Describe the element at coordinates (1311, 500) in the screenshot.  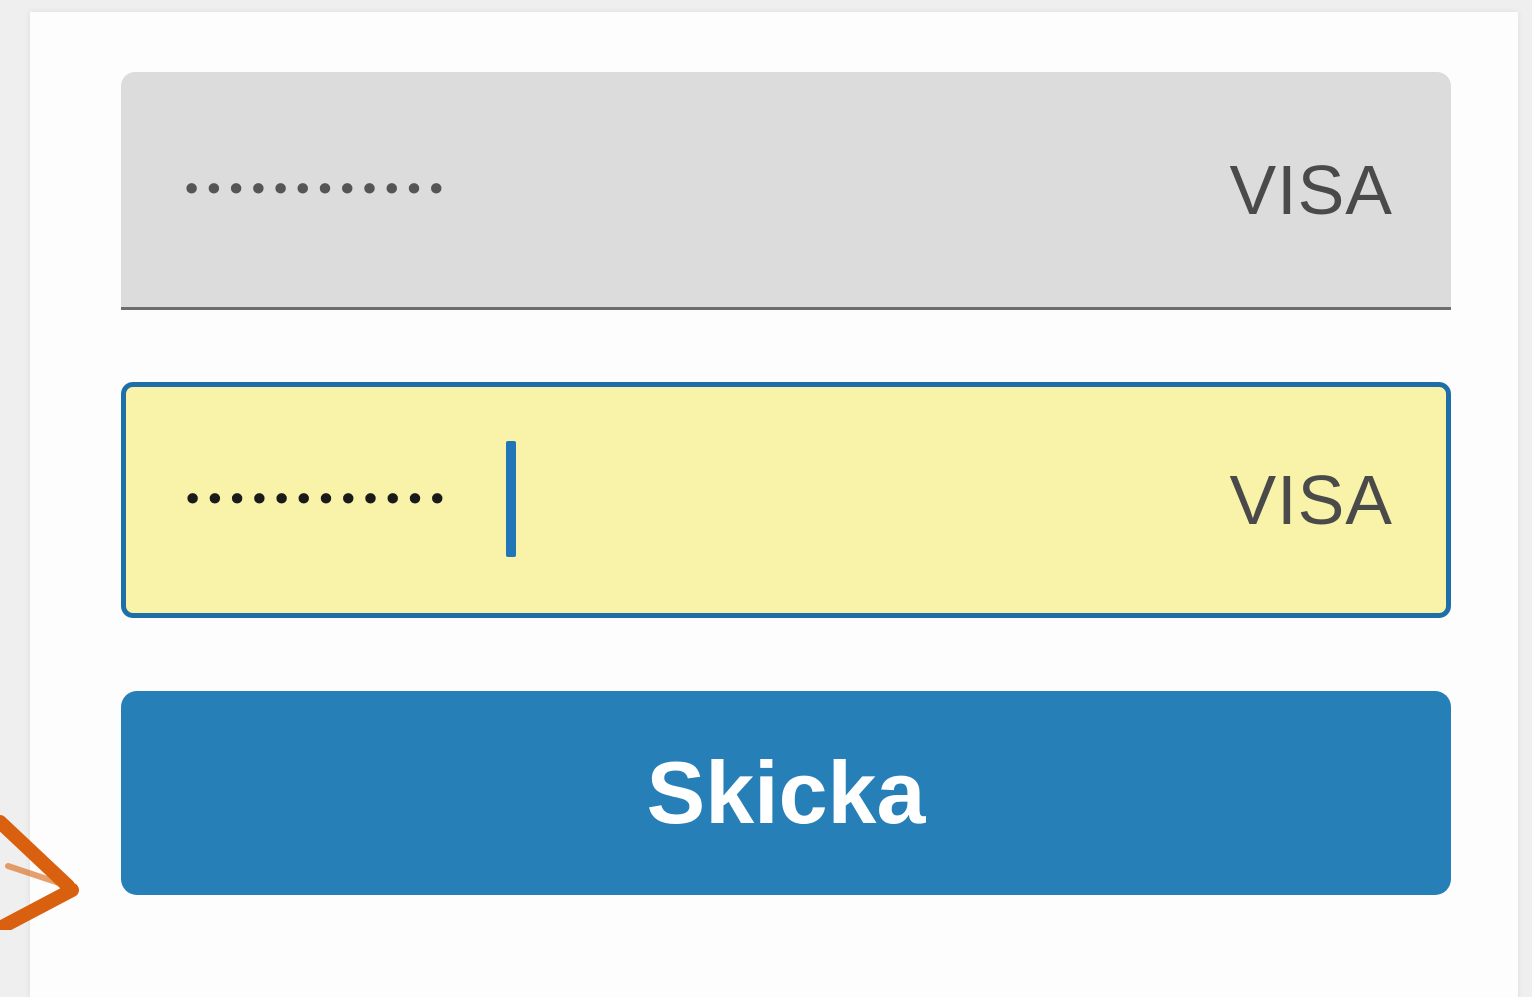
I see `confirm-card-brand-label: VISA` at that location.